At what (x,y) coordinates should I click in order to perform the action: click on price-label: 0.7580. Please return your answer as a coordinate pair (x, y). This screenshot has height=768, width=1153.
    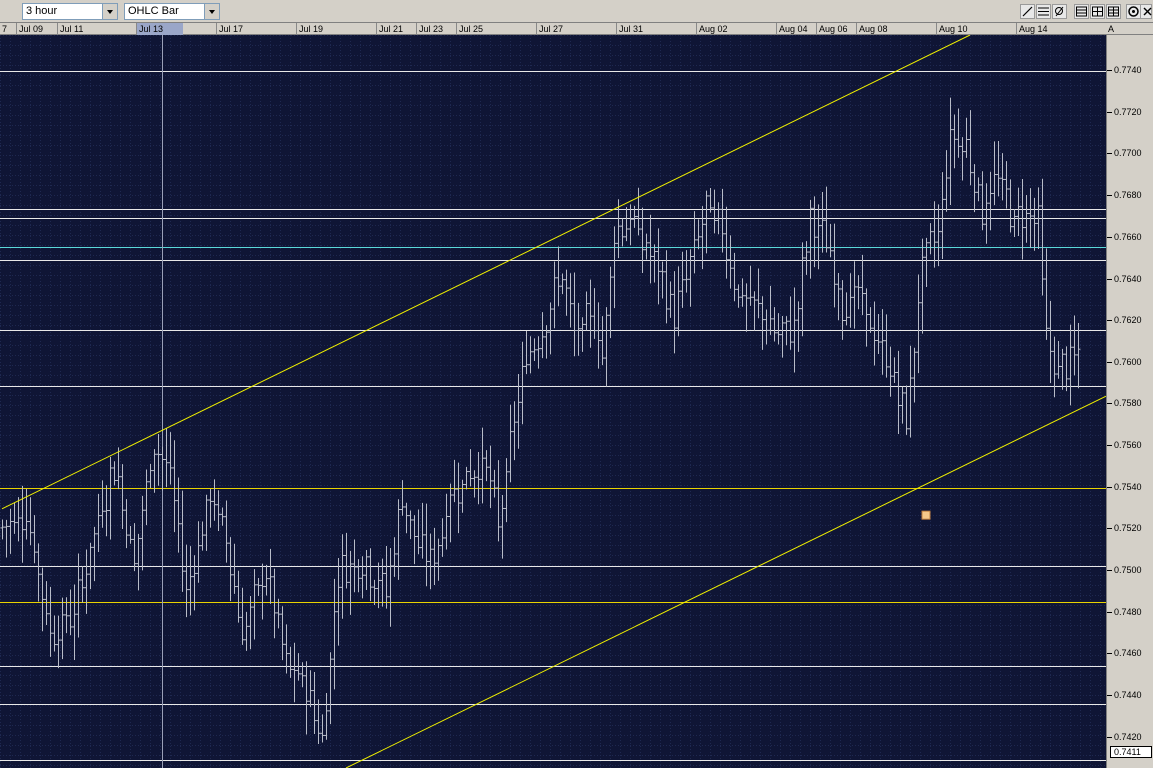
    Looking at the image, I should click on (1124, 403).